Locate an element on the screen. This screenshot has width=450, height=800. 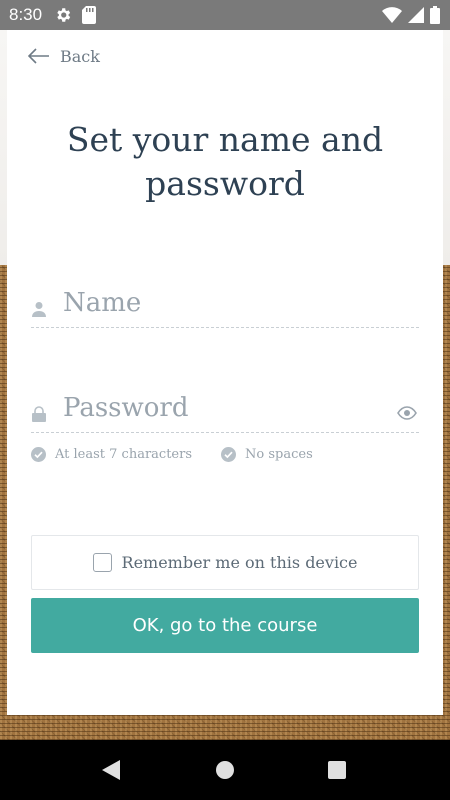
person-icon is located at coordinates (39, 309).